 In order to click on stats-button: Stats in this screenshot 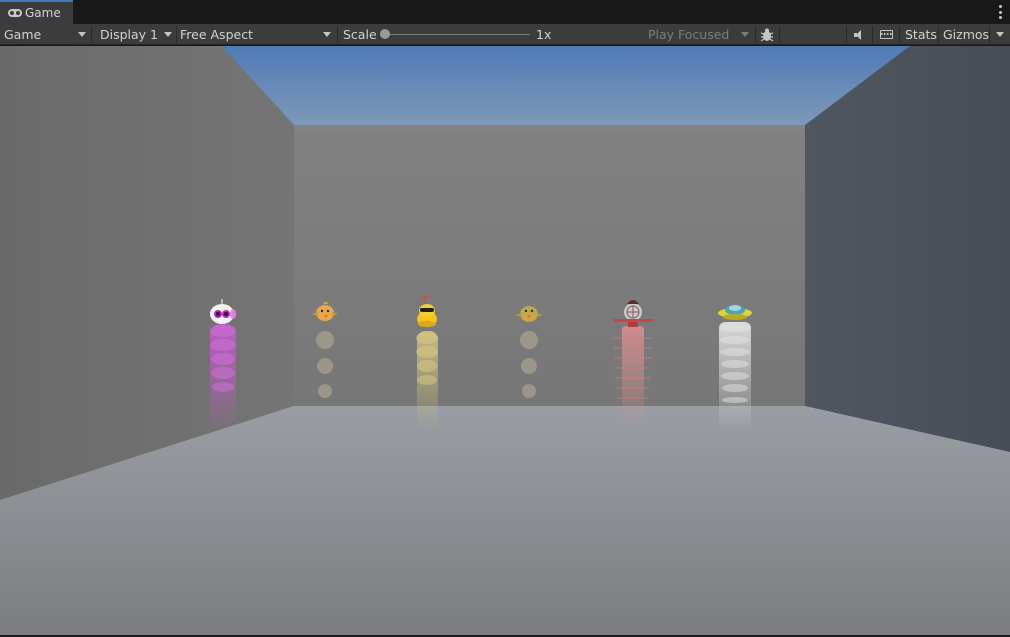, I will do `click(919, 34)`.